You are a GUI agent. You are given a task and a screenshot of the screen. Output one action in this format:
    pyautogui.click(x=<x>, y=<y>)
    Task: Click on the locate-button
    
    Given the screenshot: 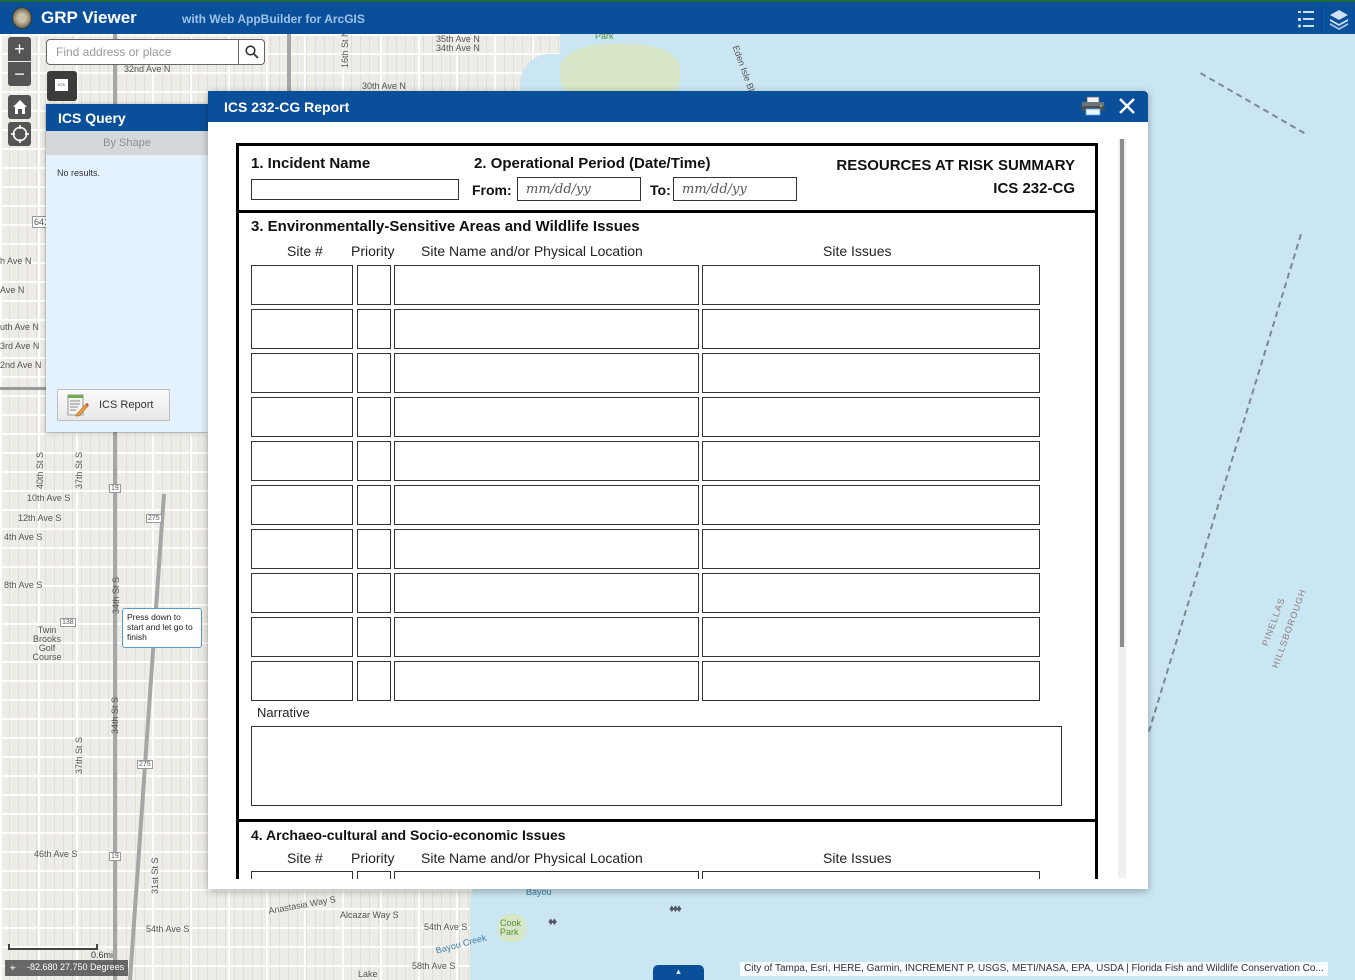 What is the action you would take?
    pyautogui.click(x=19, y=134)
    